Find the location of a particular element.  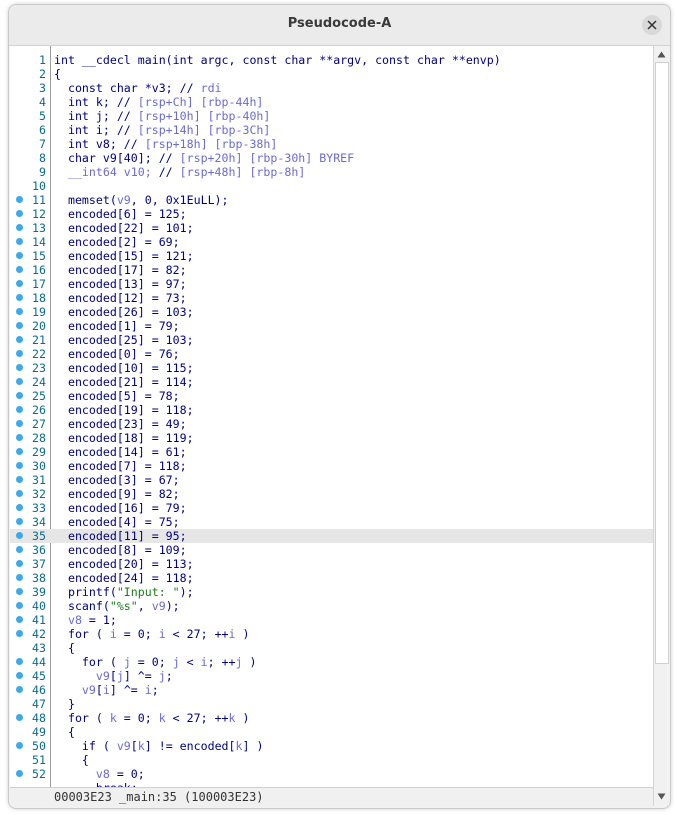

code-line: 23 encoded[10] = 115; is located at coordinates (331, 368).